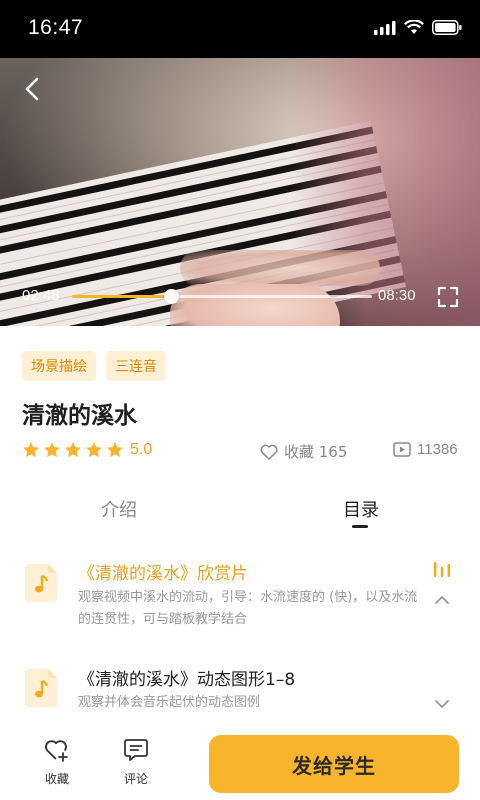 This screenshot has height=800, width=480. What do you see at coordinates (269, 452) in the screenshot?
I see `heart-icon` at bounding box center [269, 452].